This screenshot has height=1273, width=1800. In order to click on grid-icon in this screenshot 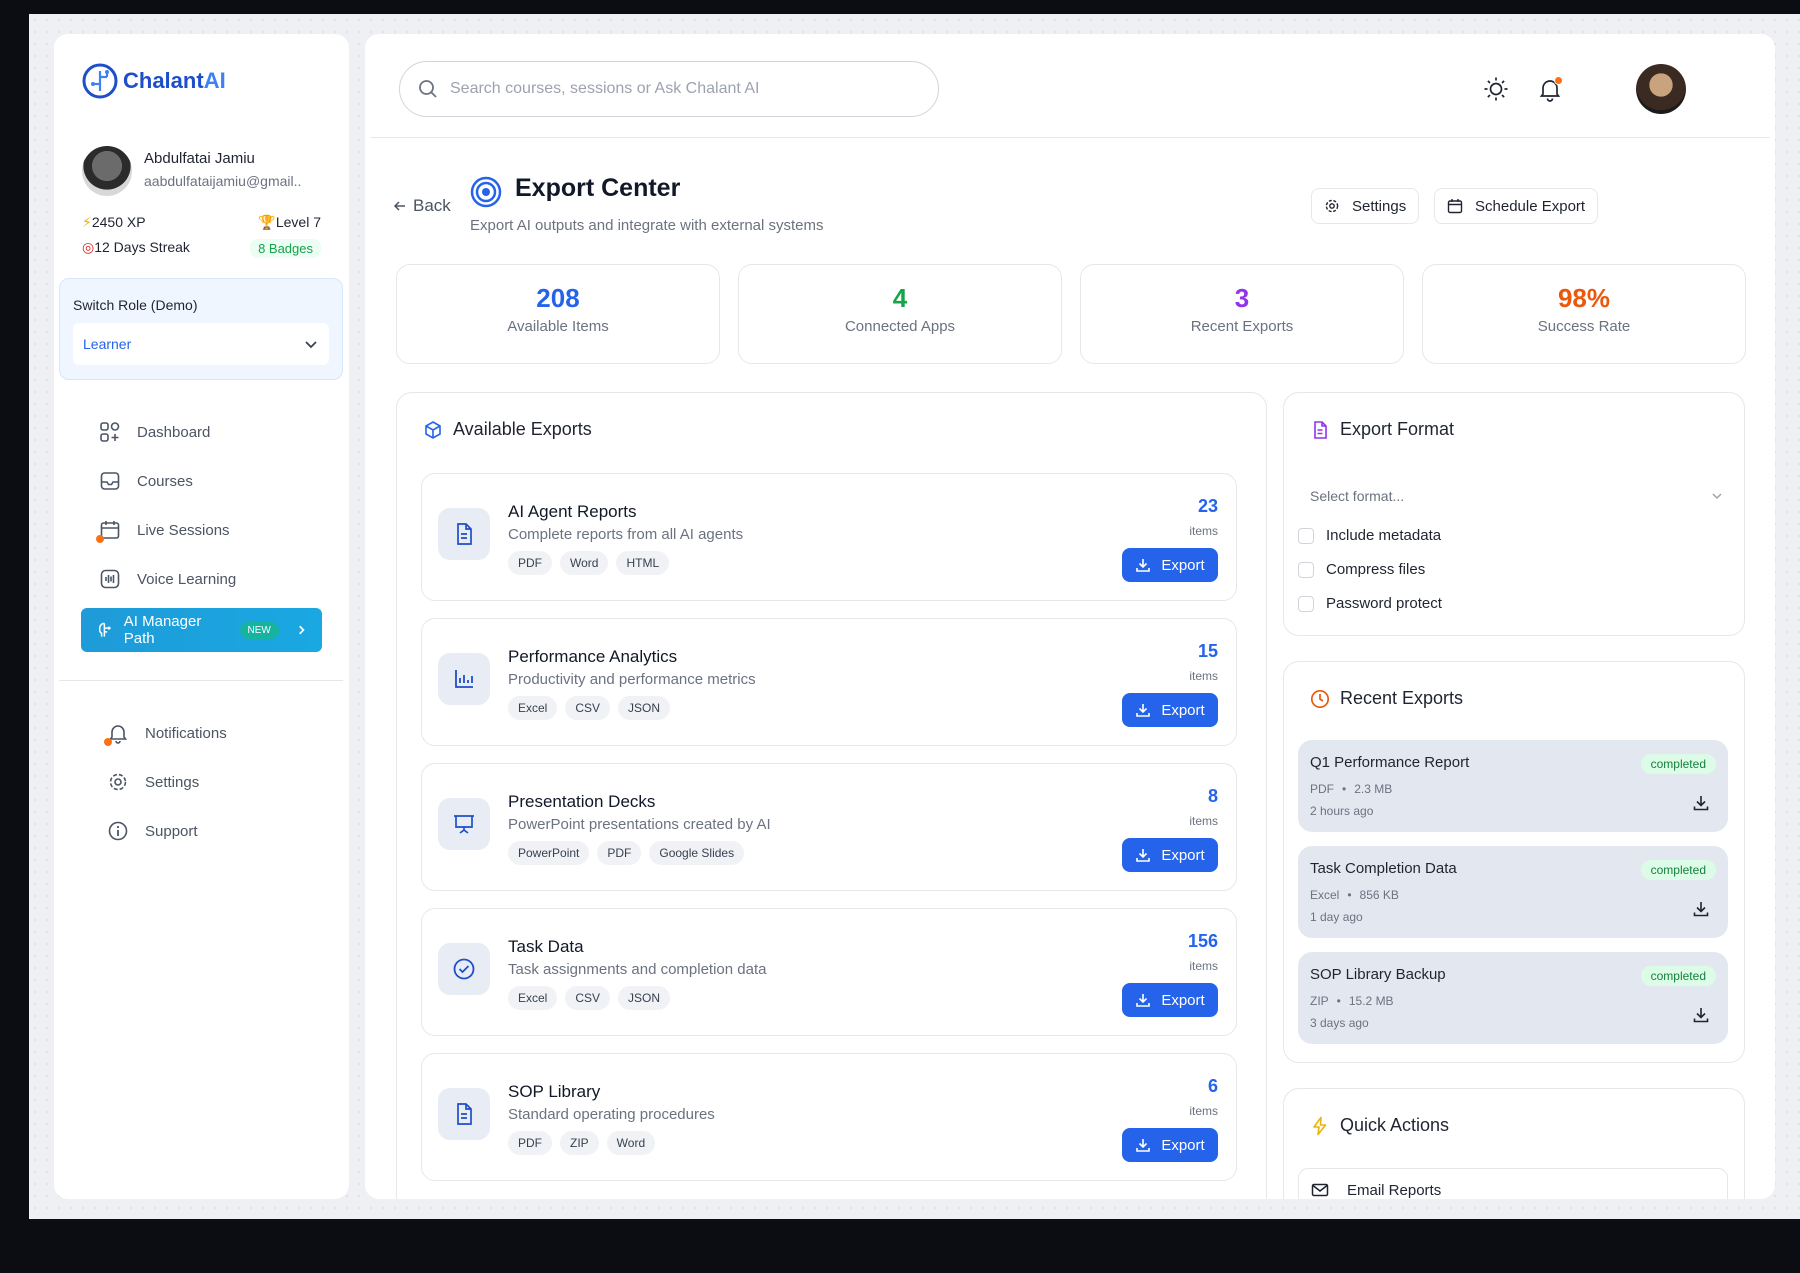, I will do `click(110, 432)`.